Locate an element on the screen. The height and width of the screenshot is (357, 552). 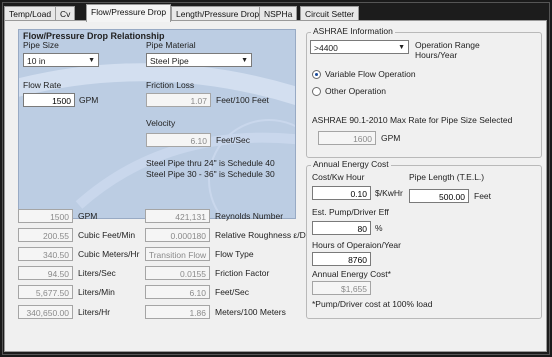
result-reynolds-label: Reynolds Number is located at coordinates (249, 216).